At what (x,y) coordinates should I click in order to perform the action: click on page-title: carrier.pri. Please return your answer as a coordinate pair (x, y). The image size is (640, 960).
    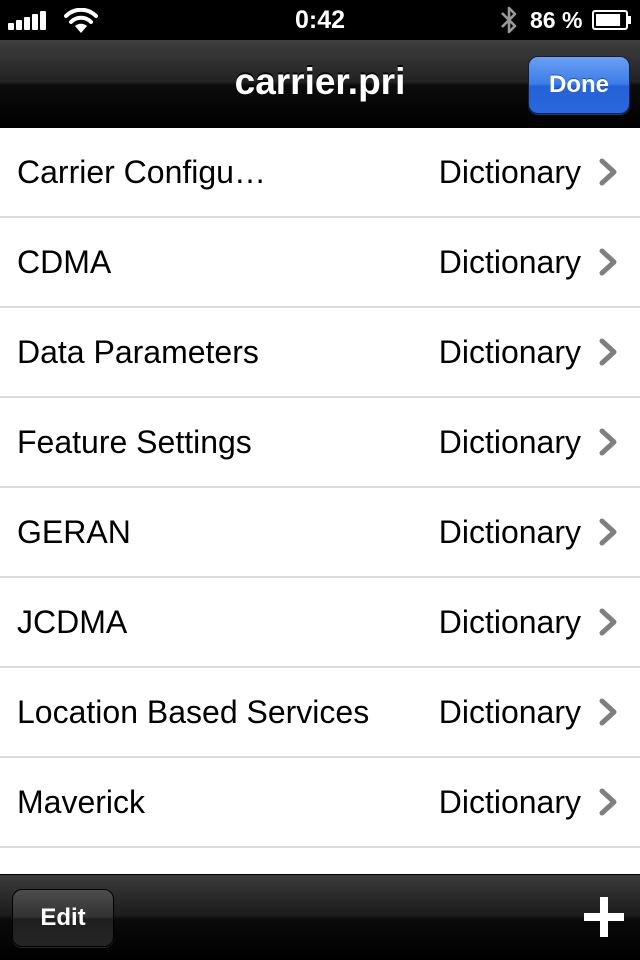
    Looking at the image, I should click on (320, 81).